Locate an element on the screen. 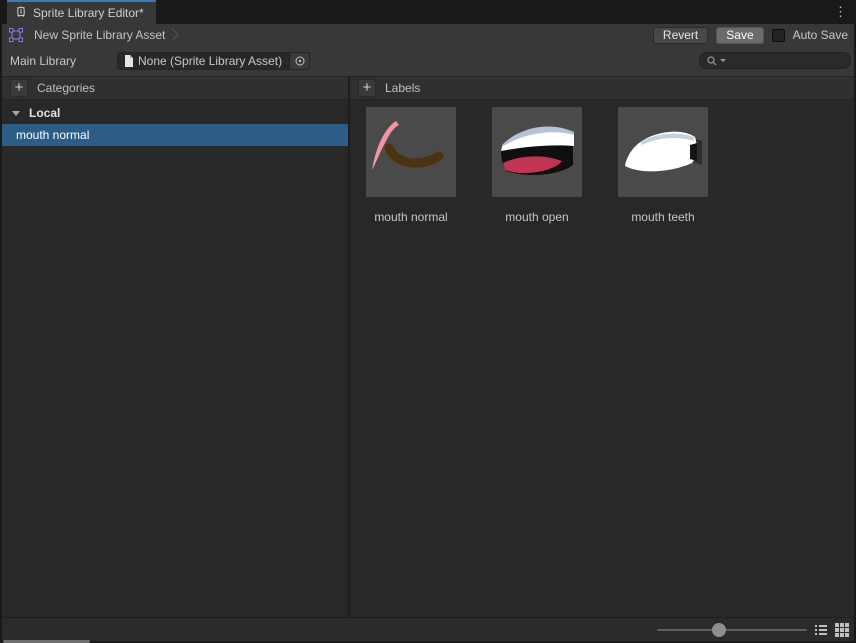  toolbar-right-group: Revert Save Auto Save is located at coordinates (750, 35).